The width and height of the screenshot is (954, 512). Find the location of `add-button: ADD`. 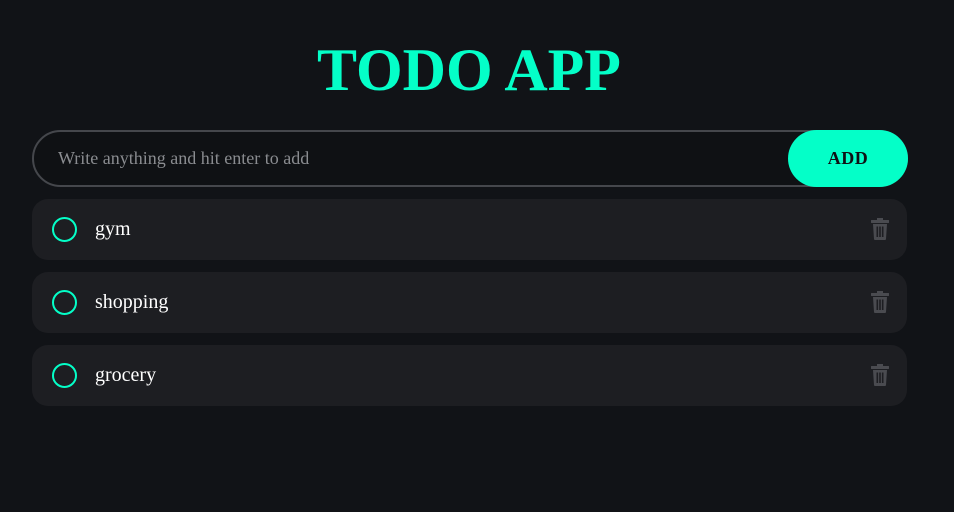

add-button: ADD is located at coordinates (848, 158).